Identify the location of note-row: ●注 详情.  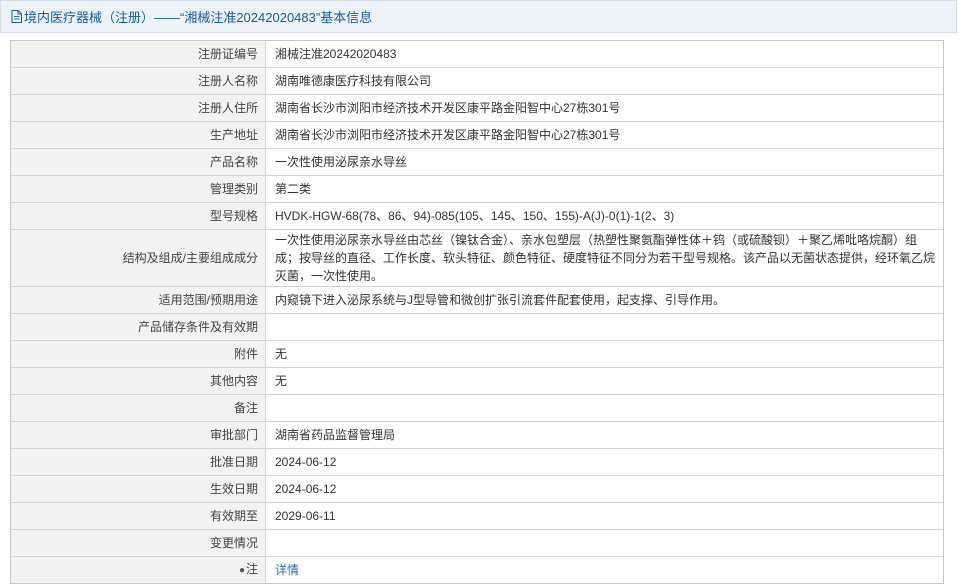
(477, 569).